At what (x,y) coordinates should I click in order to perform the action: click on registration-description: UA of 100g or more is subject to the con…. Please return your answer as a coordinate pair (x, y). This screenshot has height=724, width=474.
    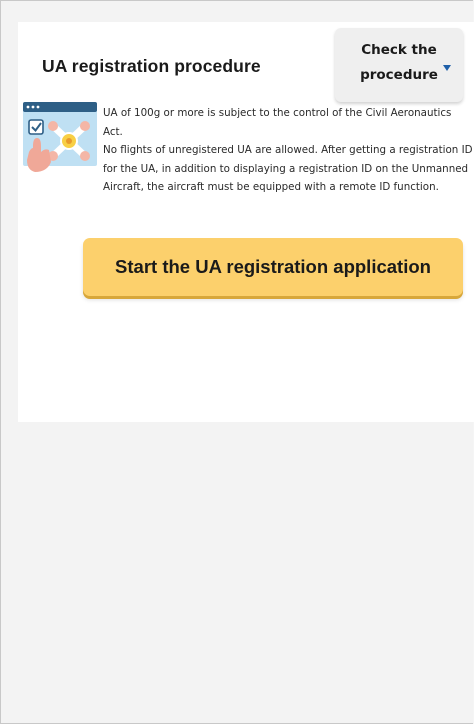
    Looking at the image, I should click on (288, 150).